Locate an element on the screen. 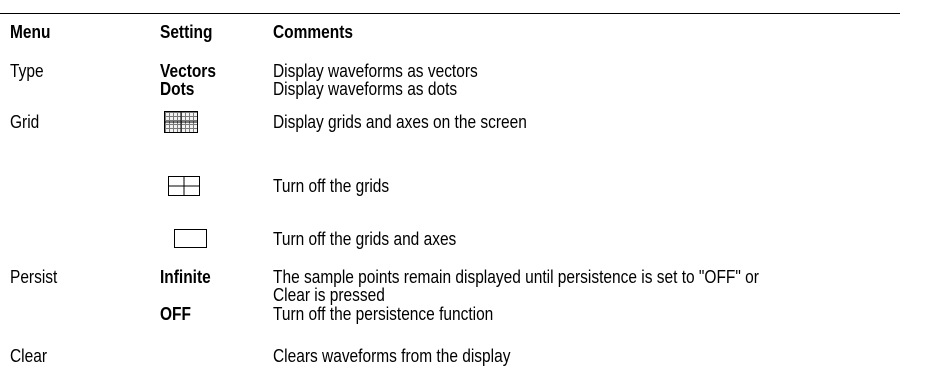 The height and width of the screenshot is (390, 941). setting-off: OFF is located at coordinates (175, 314).